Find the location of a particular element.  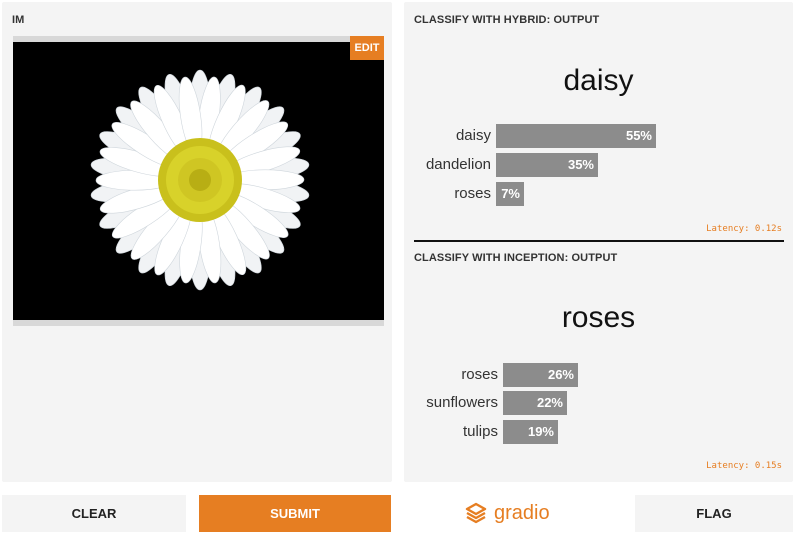

bar-row: roses 26% is located at coordinates (598, 375).